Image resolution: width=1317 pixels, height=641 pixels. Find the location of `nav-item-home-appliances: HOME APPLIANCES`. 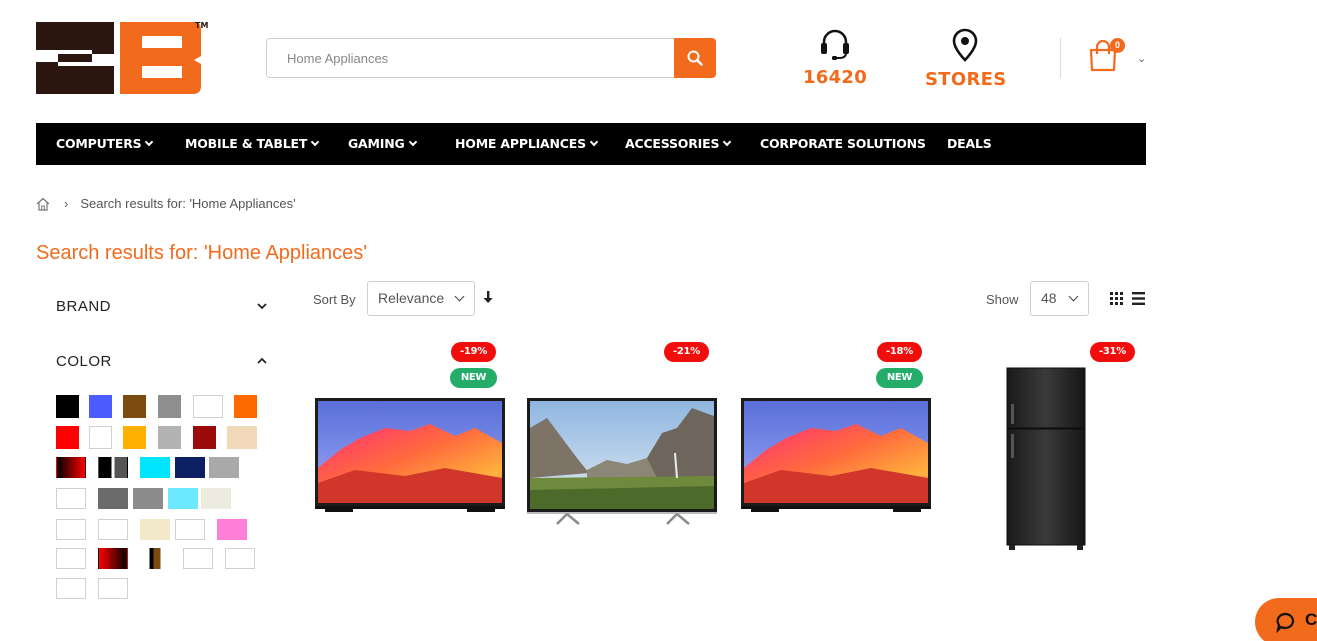

nav-item-home-appliances: HOME APPLIANCES is located at coordinates (527, 144).